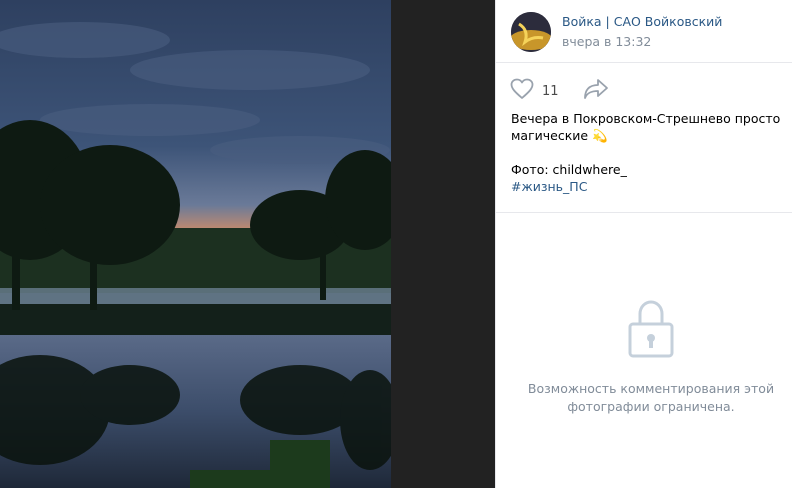 Image resolution: width=792 pixels, height=488 pixels. Describe the element at coordinates (642, 21) in the screenshot. I see `author-name-link: Войка | САО Войковский` at that location.